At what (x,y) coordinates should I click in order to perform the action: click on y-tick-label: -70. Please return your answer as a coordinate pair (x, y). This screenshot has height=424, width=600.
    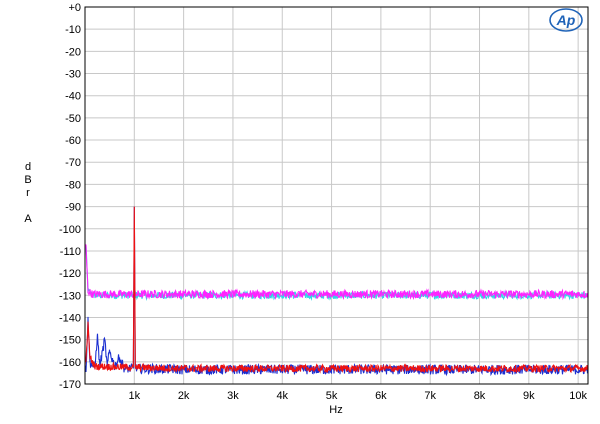
    Looking at the image, I should click on (73, 163).